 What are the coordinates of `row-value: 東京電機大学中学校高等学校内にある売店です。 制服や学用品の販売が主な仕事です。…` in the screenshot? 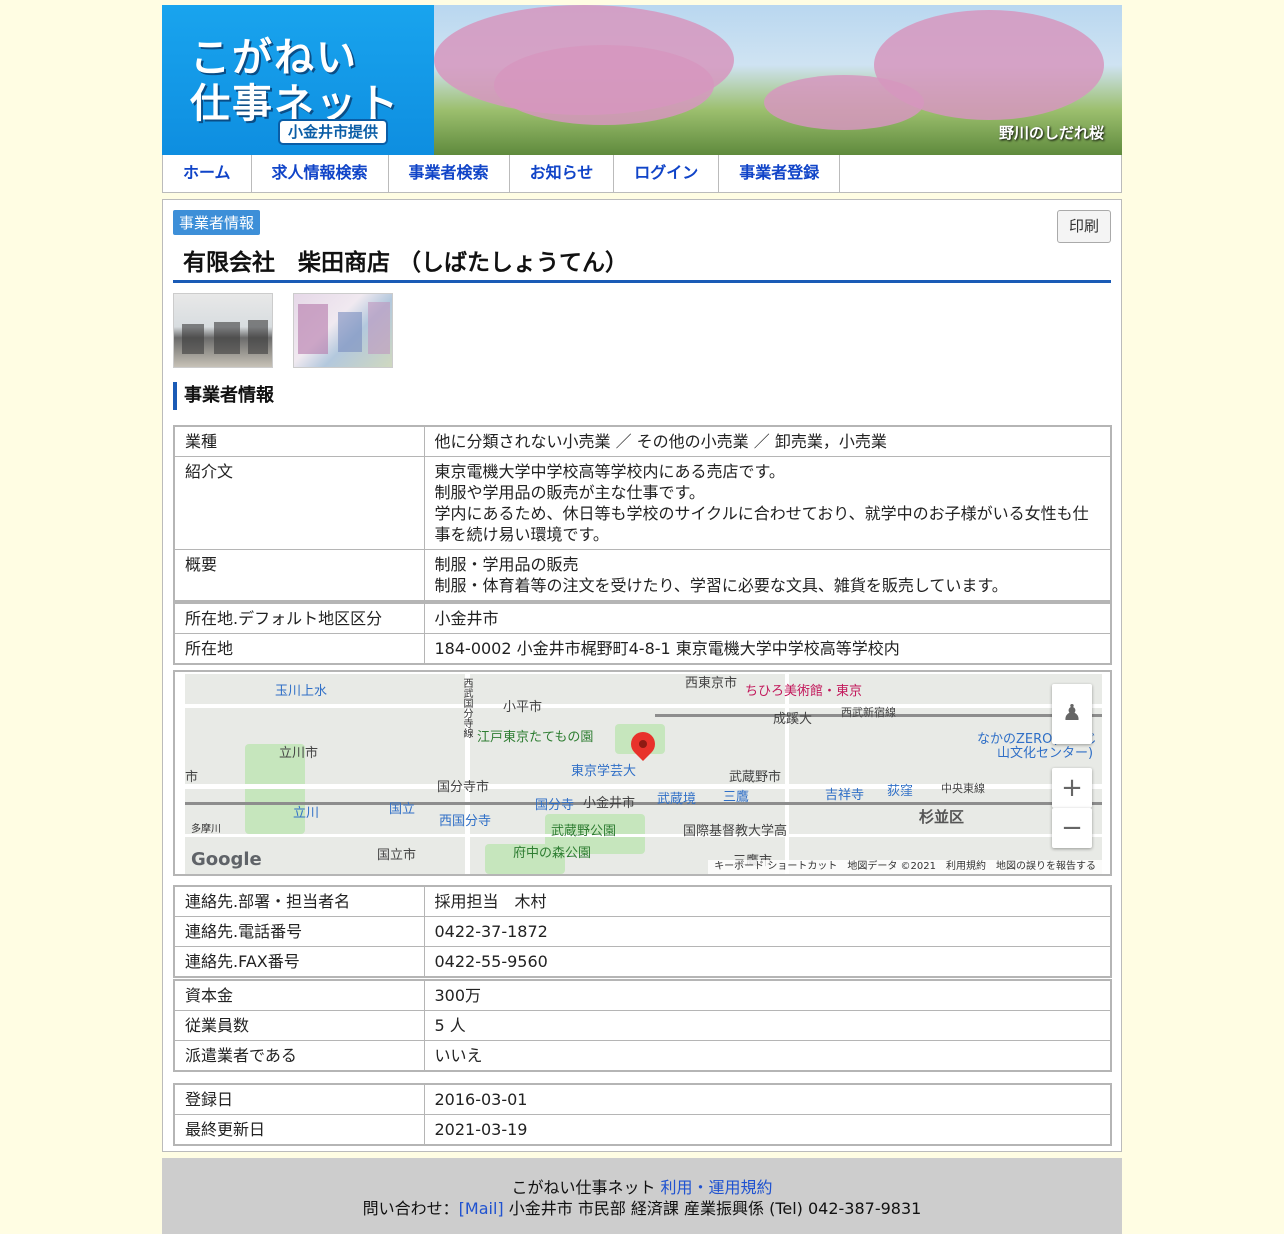 It's located at (767, 503).